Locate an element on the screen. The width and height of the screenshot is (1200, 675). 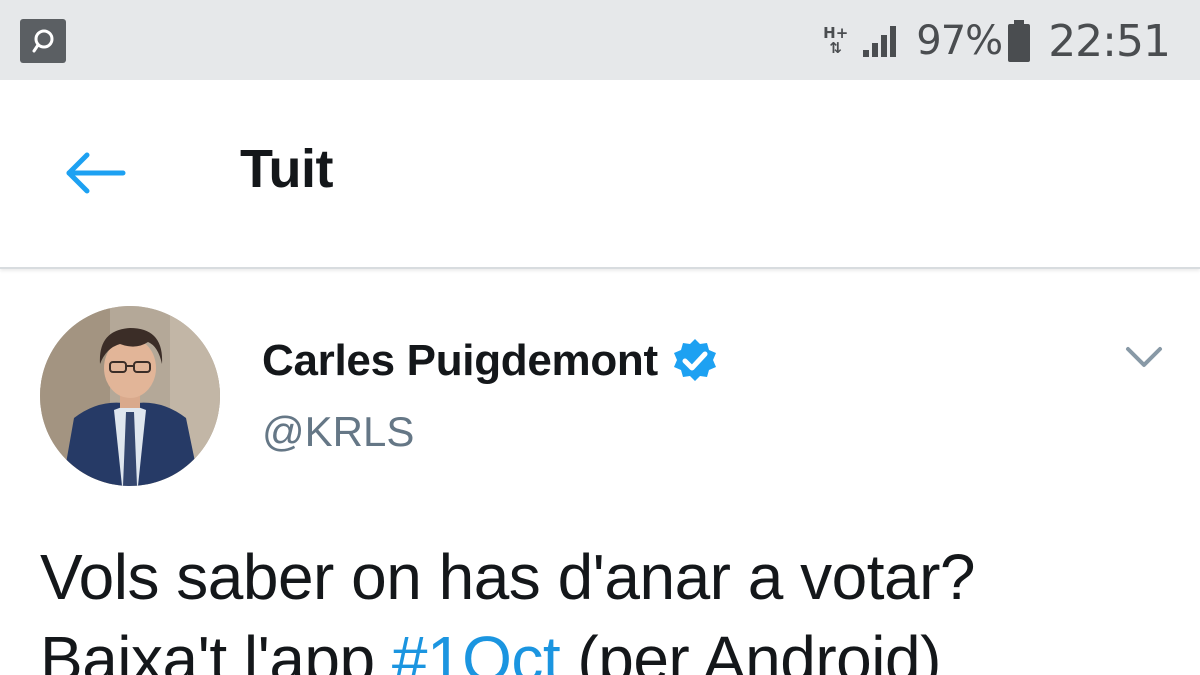
clock: 22:51 is located at coordinates (1109, 41).